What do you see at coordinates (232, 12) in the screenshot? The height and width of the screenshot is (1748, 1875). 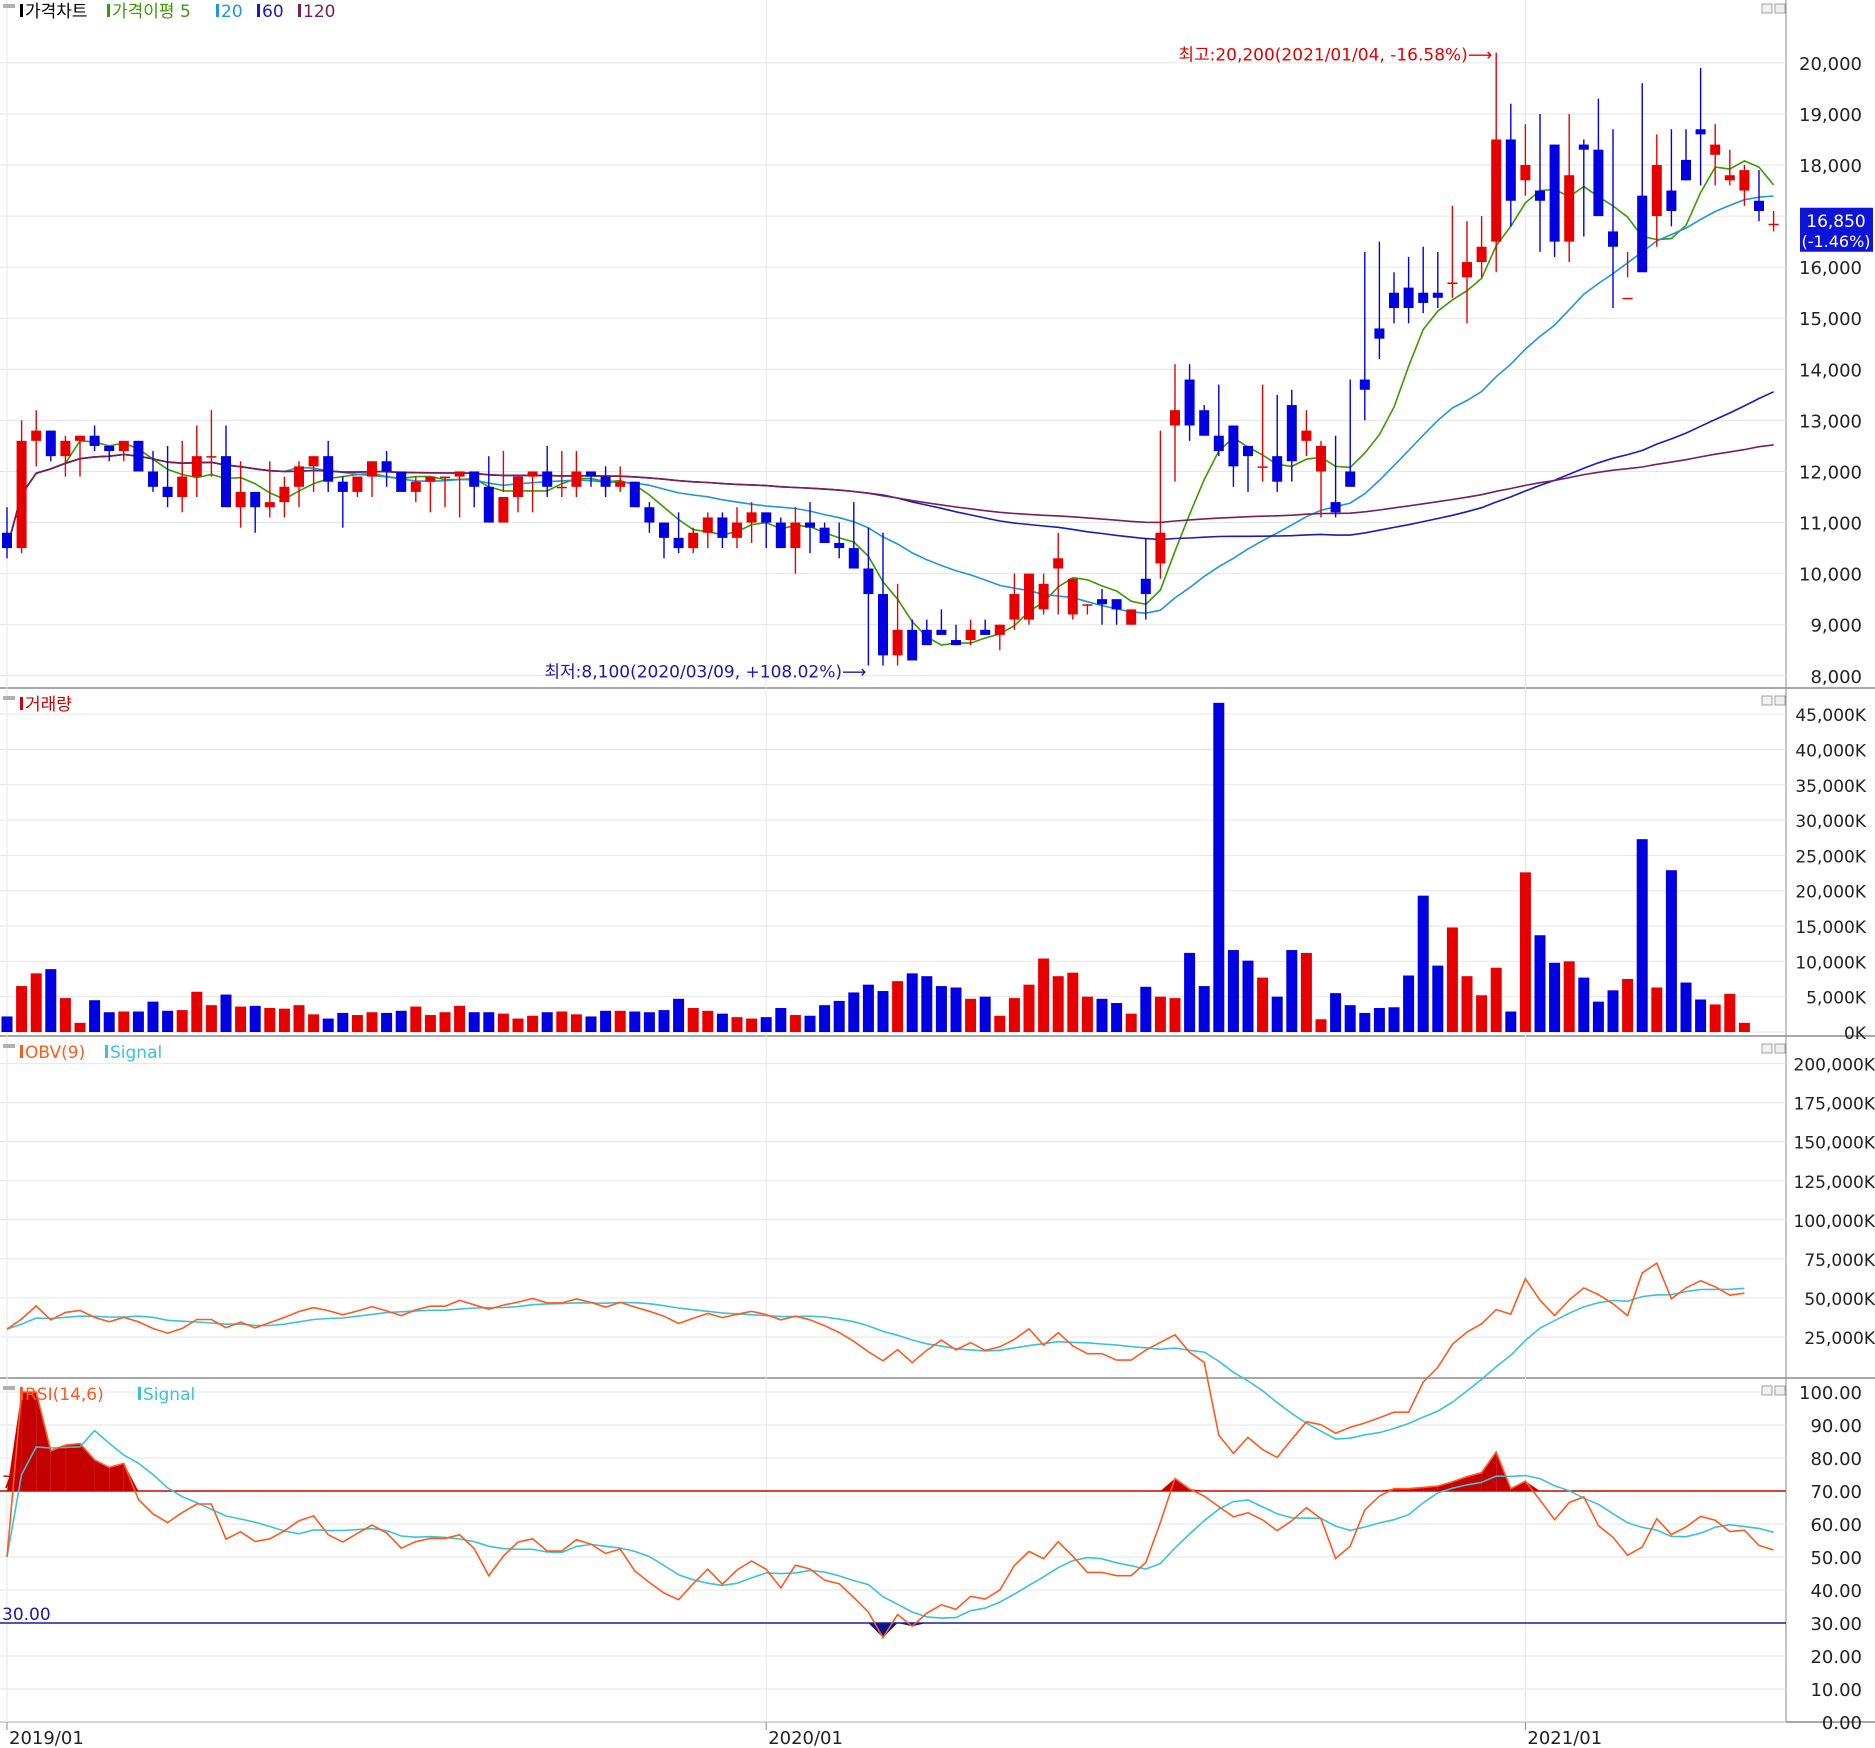 I see `legend-label: 20` at bounding box center [232, 12].